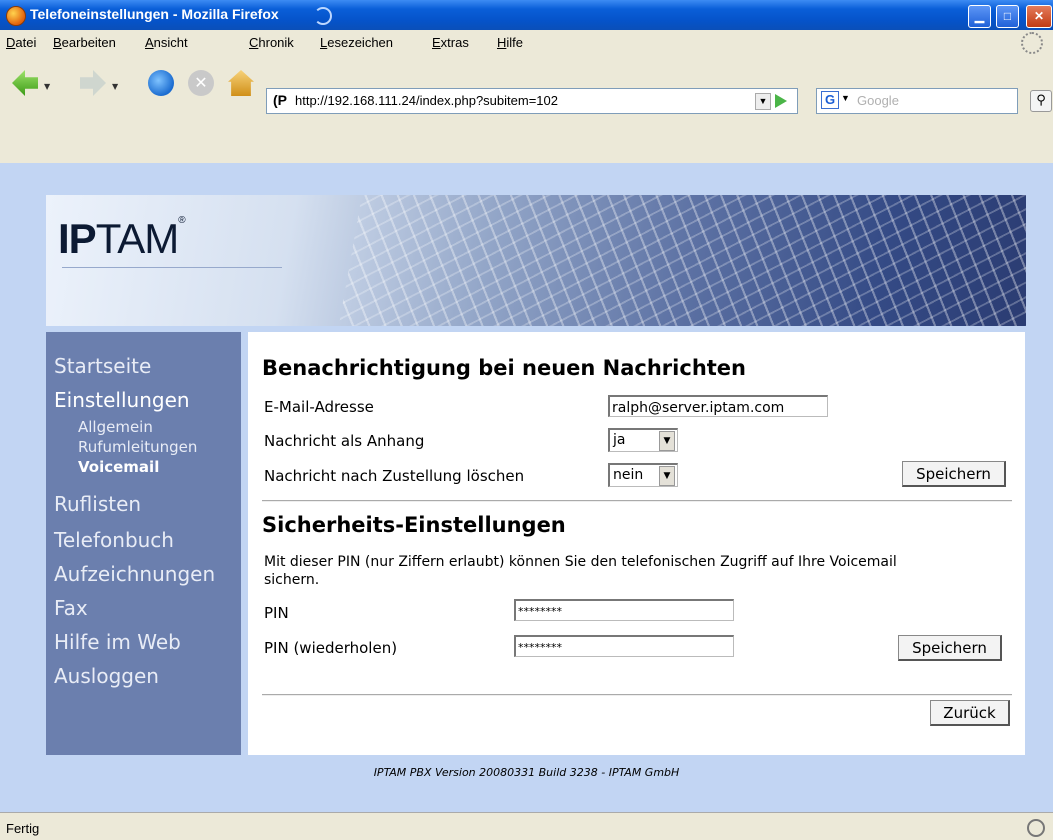 This screenshot has width=1053, height=840. What do you see at coordinates (878, 100) in the screenshot?
I see `search-placeholder: Google` at bounding box center [878, 100].